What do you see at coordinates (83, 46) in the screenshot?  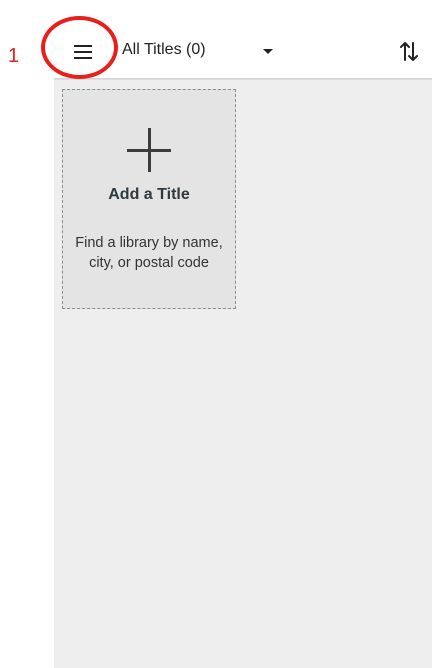 I see `hamburger-menu-icon` at bounding box center [83, 46].